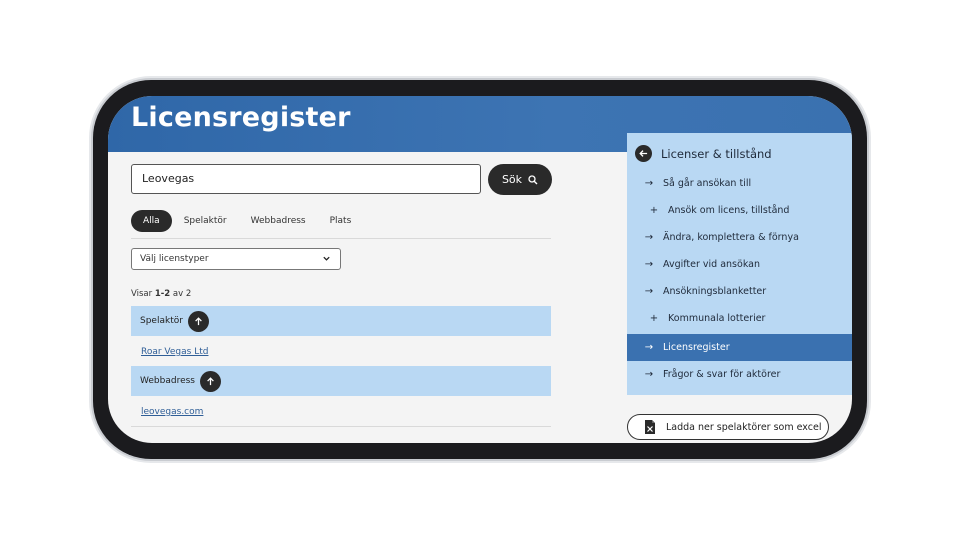  I want to click on sidebar-item-label: Licensregister, so click(696, 347).